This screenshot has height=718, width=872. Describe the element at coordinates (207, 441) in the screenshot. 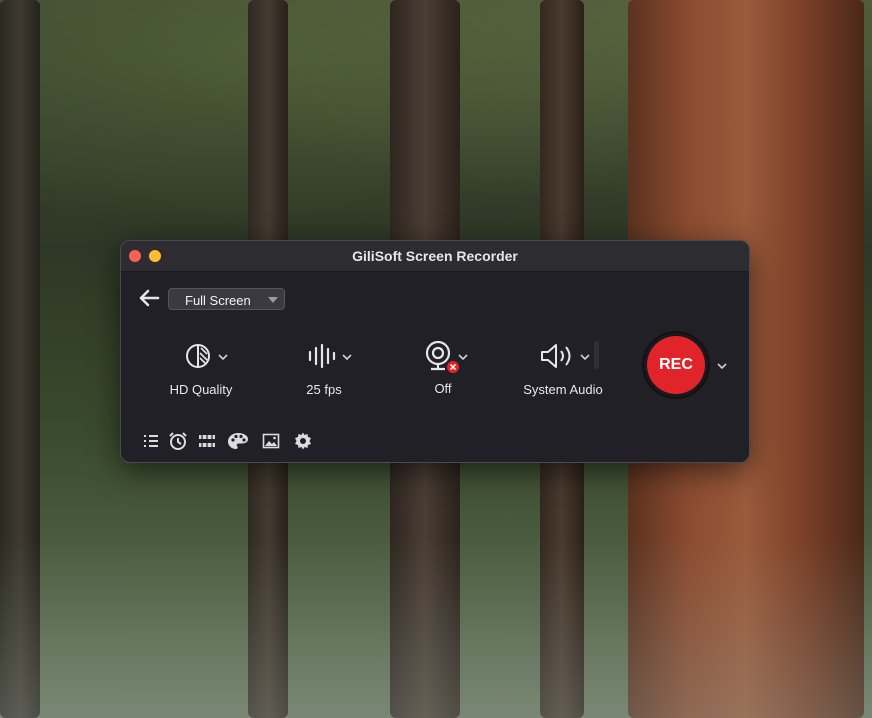

I see `film-strip-icon` at that location.